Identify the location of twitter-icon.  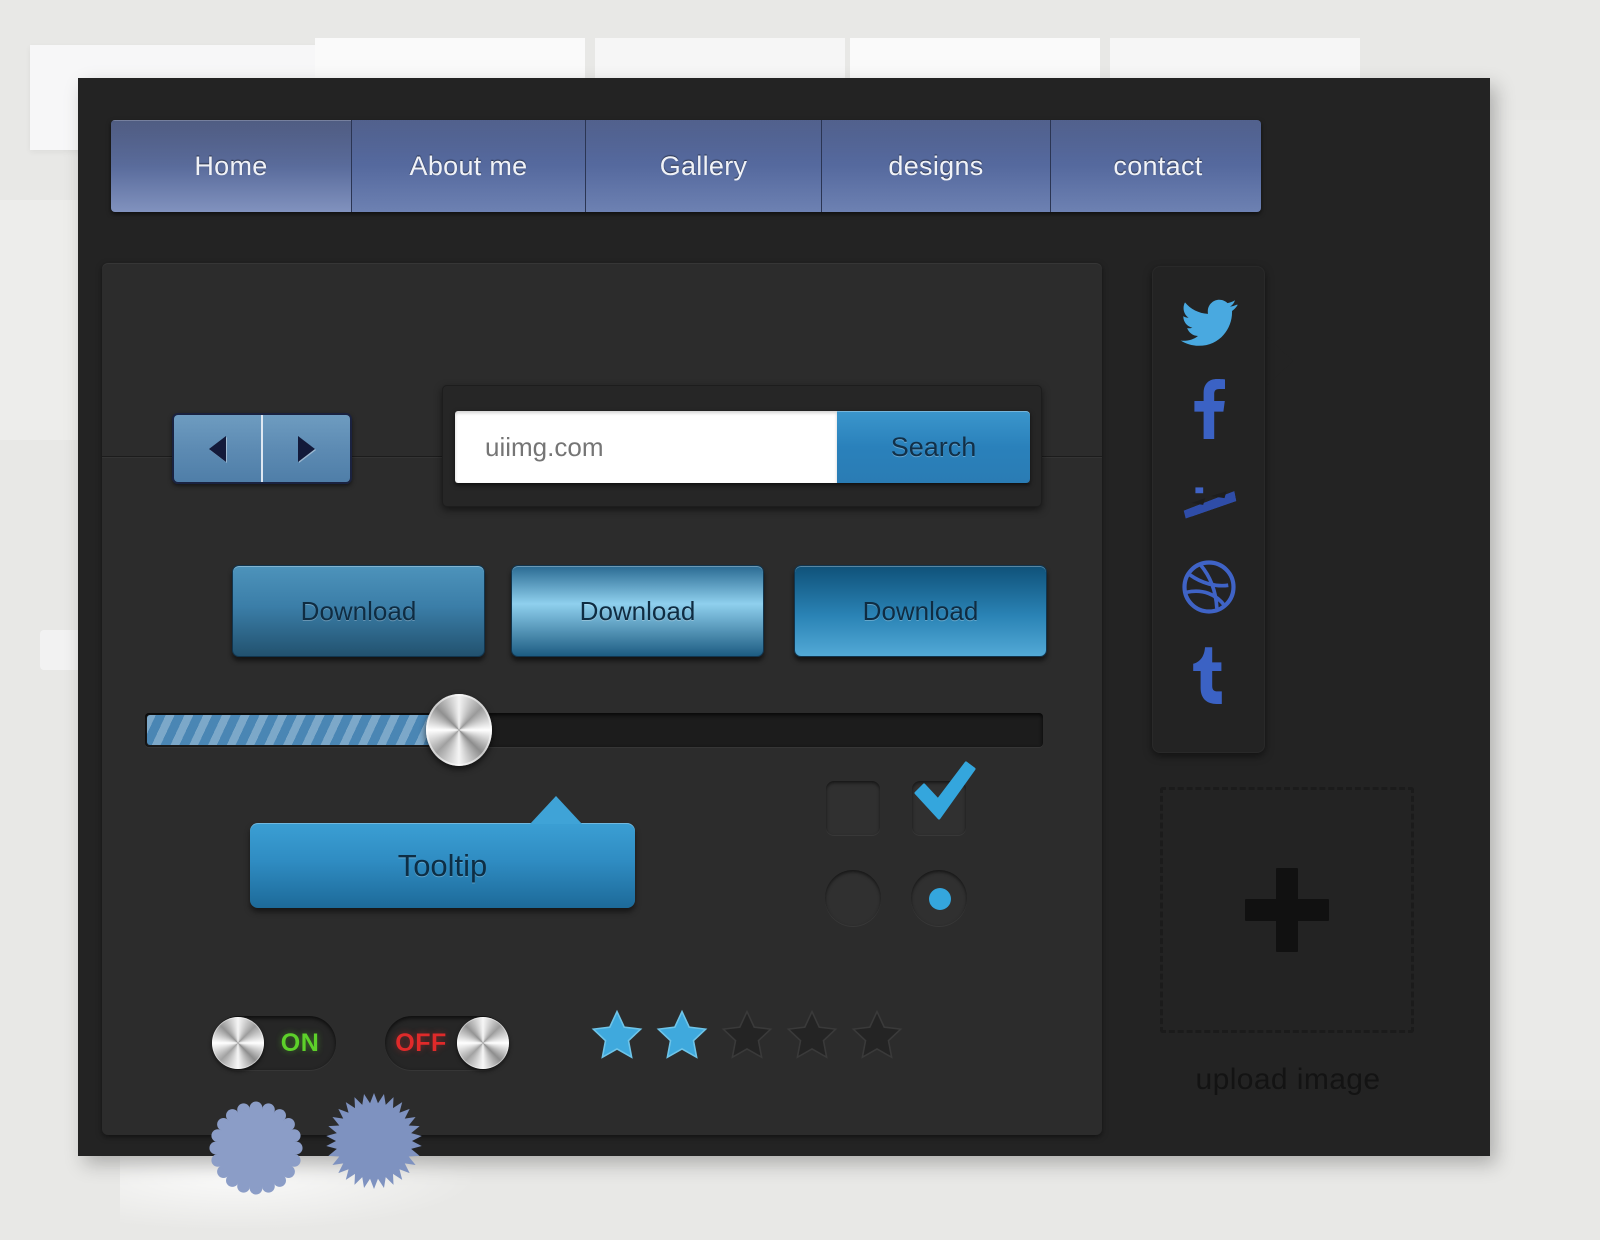
(1209, 322).